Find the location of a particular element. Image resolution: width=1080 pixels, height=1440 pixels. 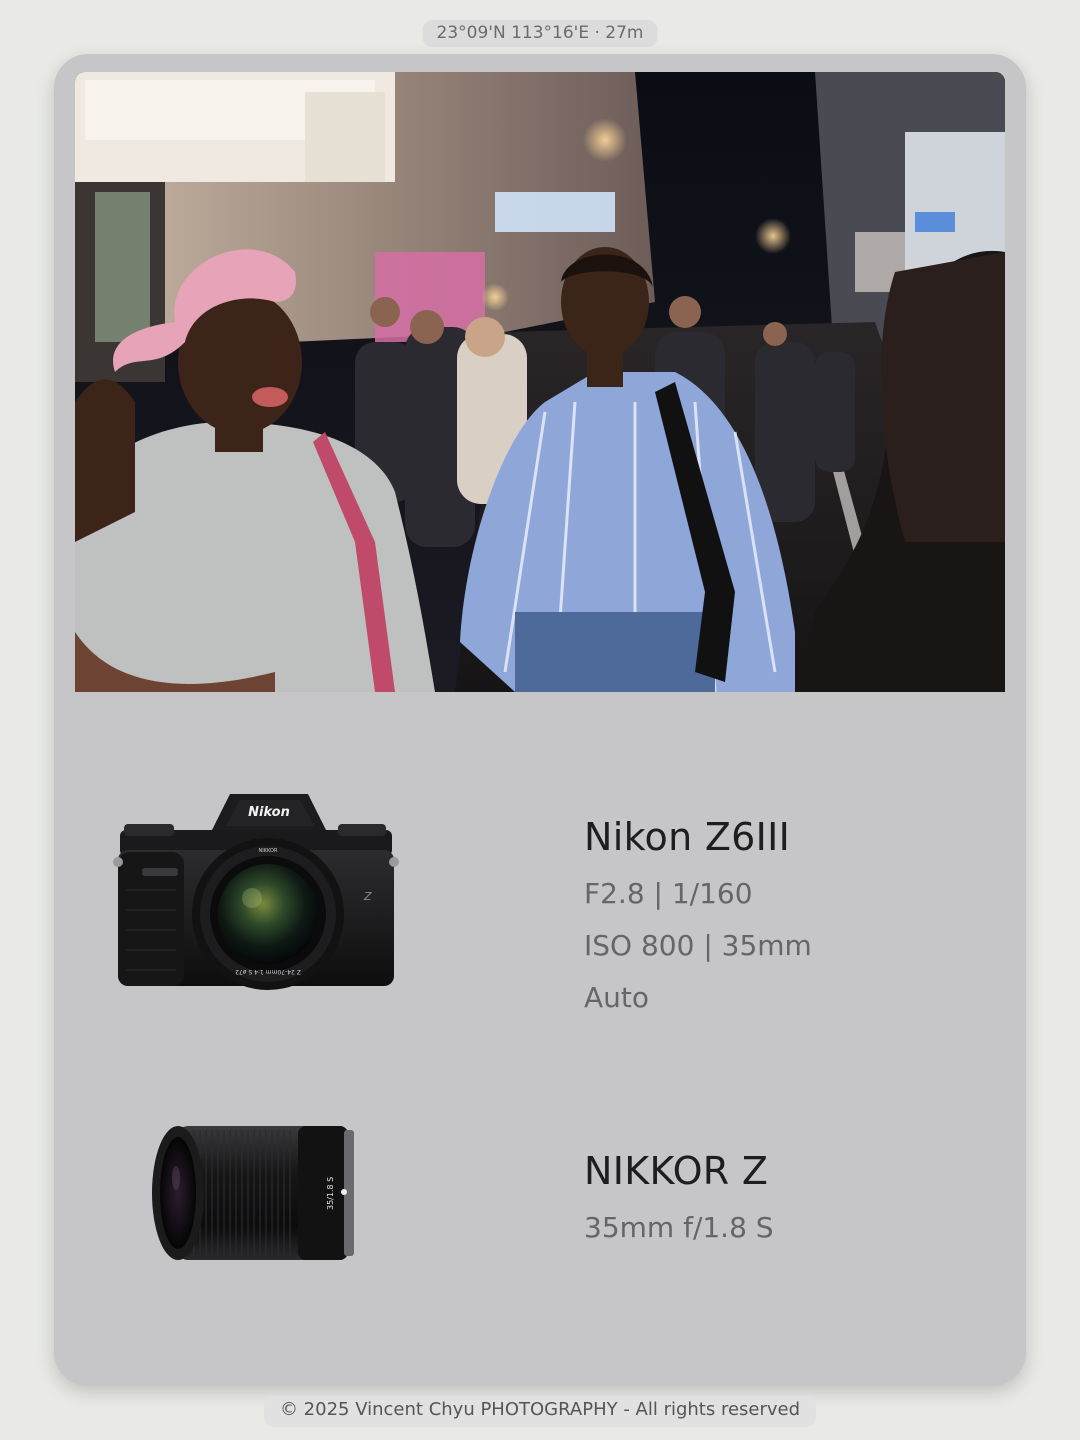

lens-ring-text: Z 24-70mm 1:4 S ø72 is located at coordinates (268, 971).